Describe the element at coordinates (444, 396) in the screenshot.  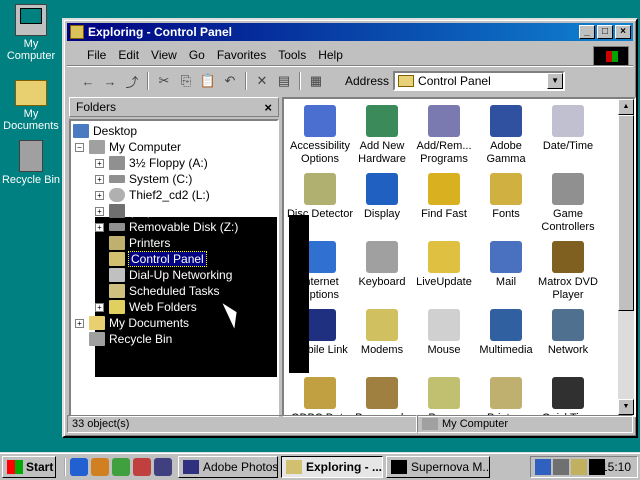
I see `control-panel-item: Power` at that location.